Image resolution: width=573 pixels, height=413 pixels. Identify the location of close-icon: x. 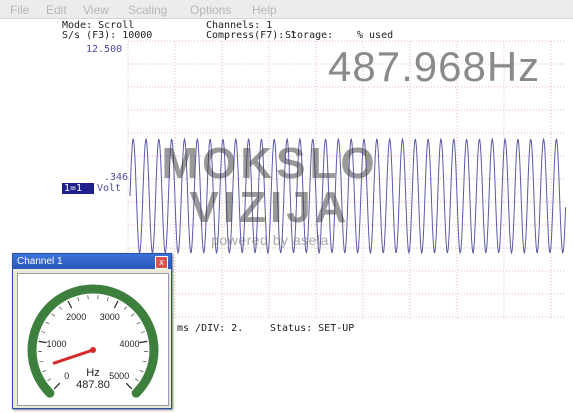
(161, 262).